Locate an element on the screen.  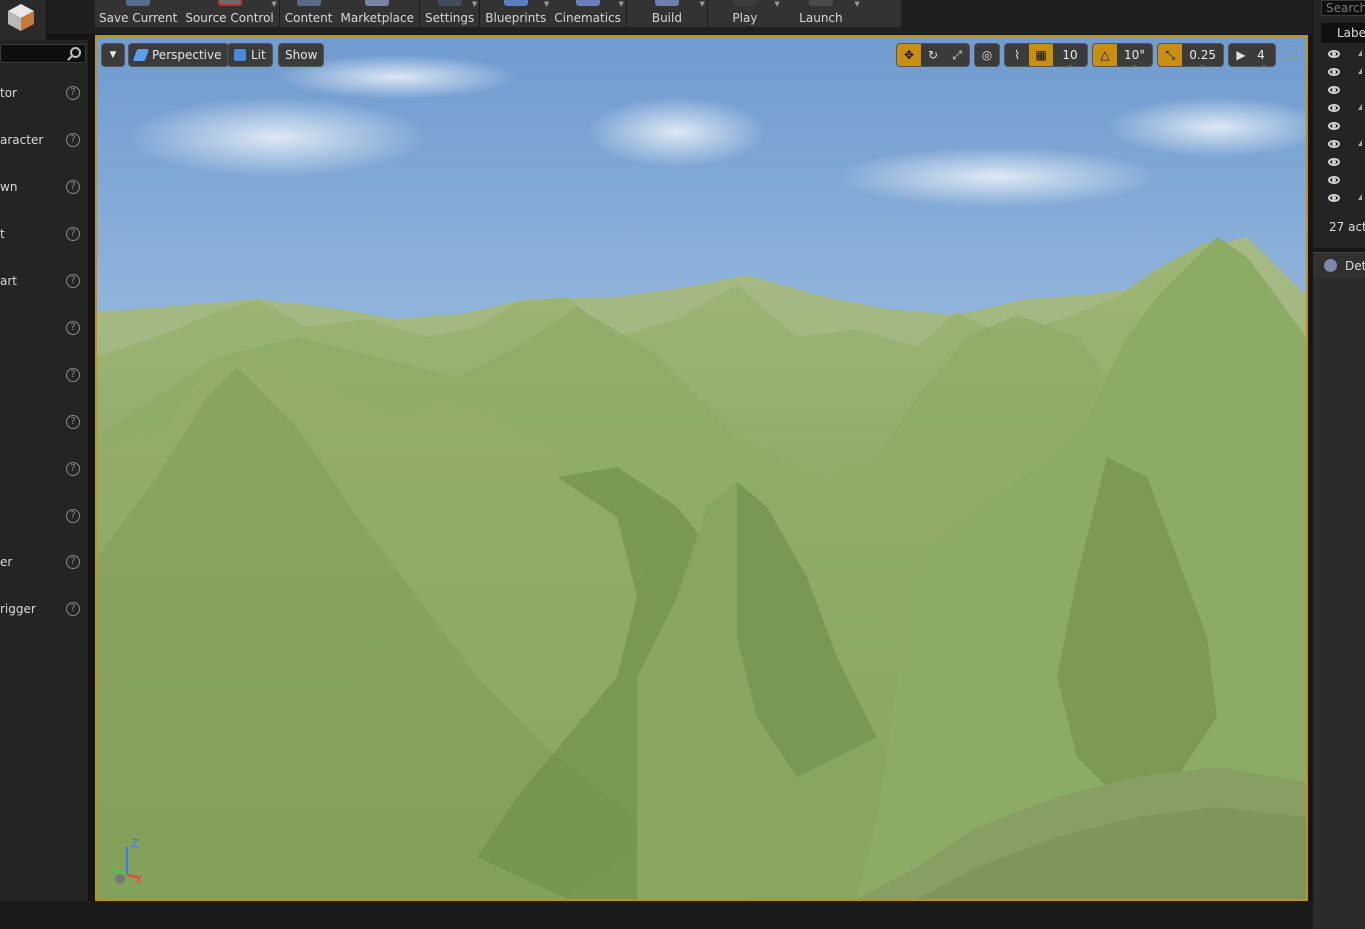
rotation-snap-icon: △ is located at coordinates (1105, 55).